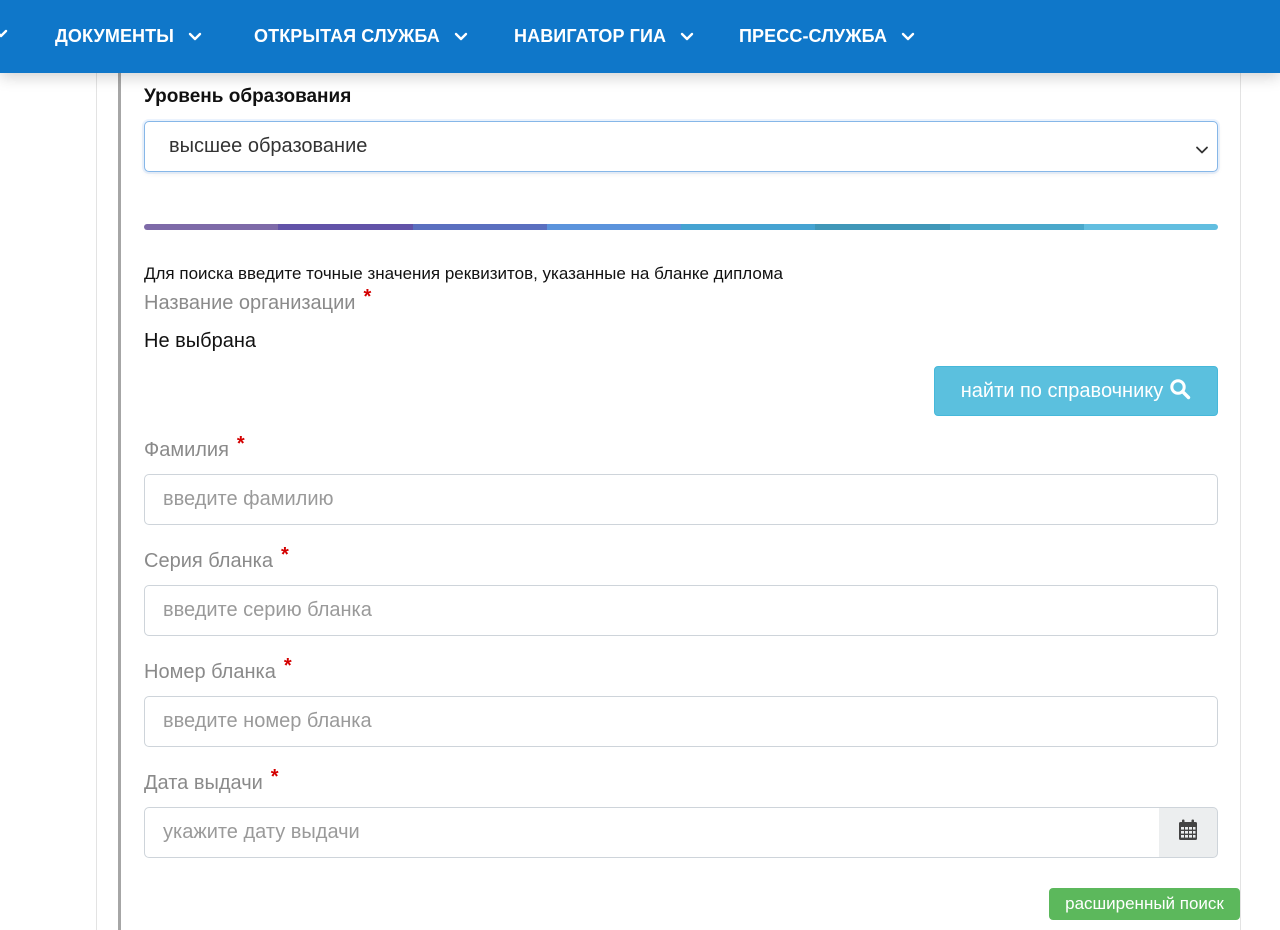 The image size is (1280, 930). Describe the element at coordinates (652, 832) in the screenshot. I see `issue-date-input: укажите дату выдачи` at that location.